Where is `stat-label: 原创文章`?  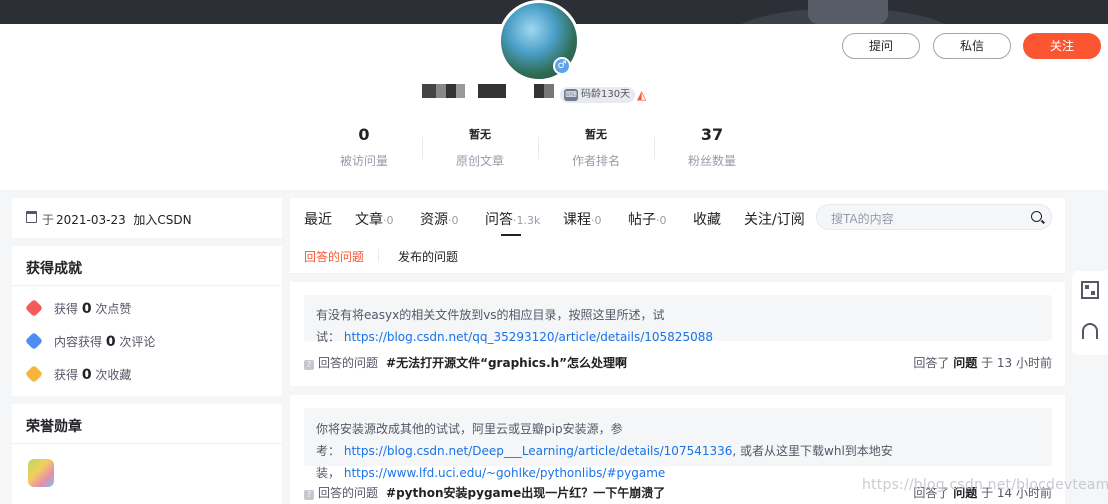 stat-label: 原创文章 is located at coordinates (479, 161).